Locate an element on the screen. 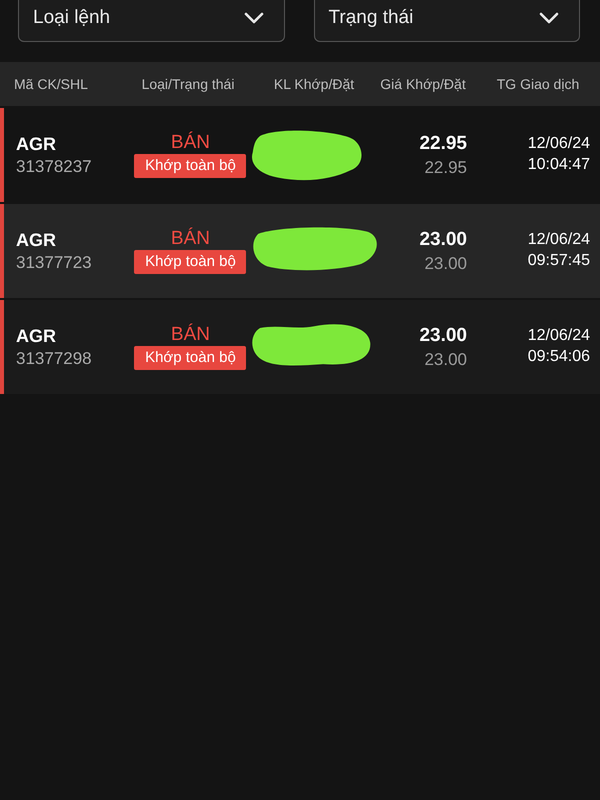 The image size is (600, 800). column-header: Mã CK/SHL is located at coordinates (51, 84).